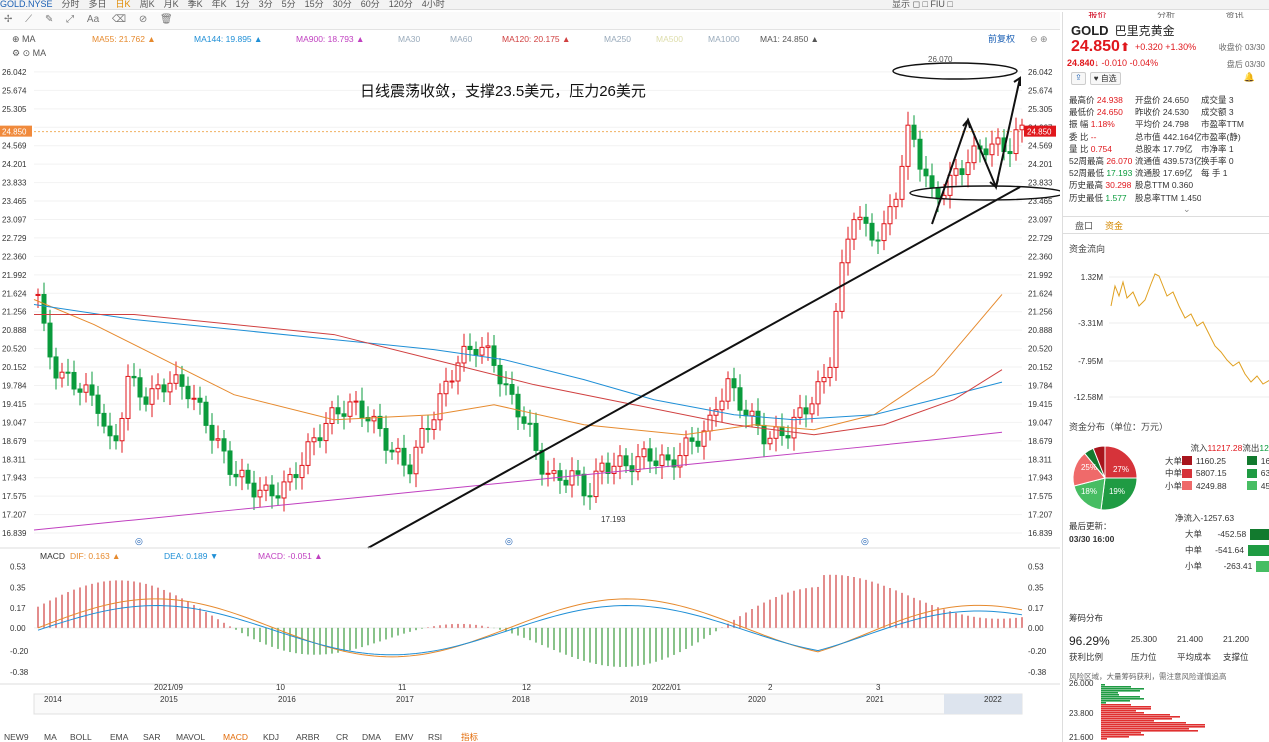  Describe the element at coordinates (1249, 77) in the screenshot. I see `alert-bell-icon: 🔔` at that location.